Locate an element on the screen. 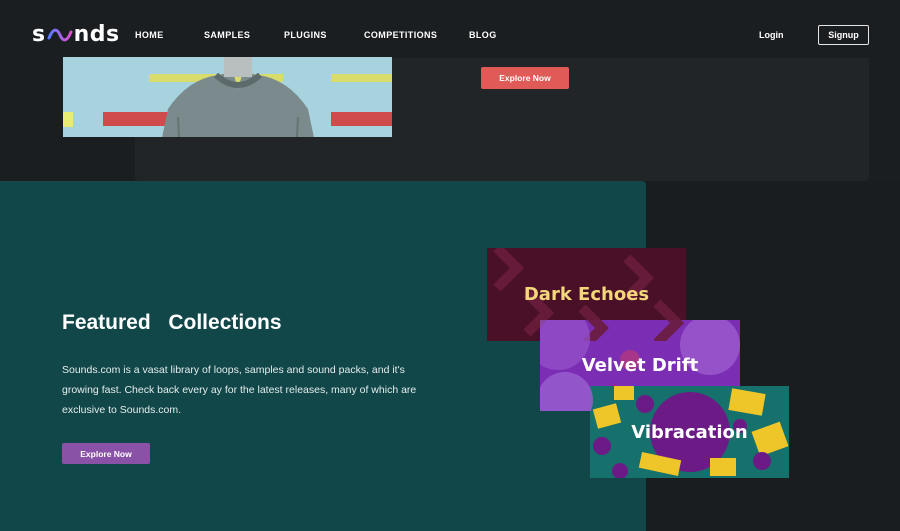 The image size is (900, 531). collection-title: Vibracation is located at coordinates (689, 432).